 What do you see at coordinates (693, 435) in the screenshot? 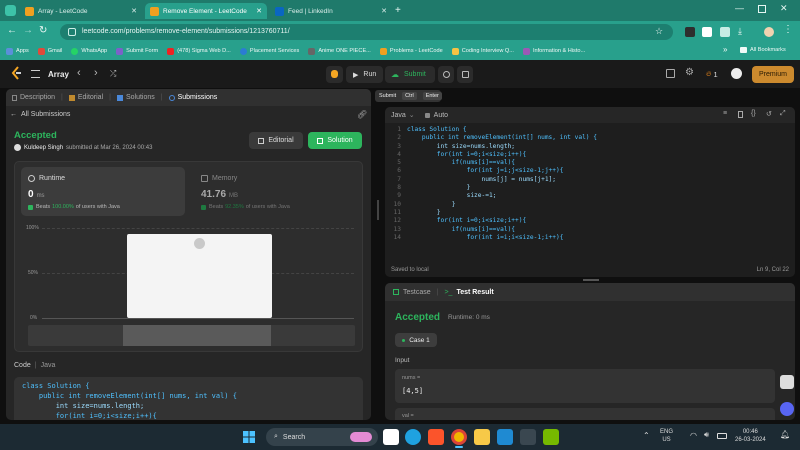
I see `wifi-icon: ◠` at bounding box center [693, 435].